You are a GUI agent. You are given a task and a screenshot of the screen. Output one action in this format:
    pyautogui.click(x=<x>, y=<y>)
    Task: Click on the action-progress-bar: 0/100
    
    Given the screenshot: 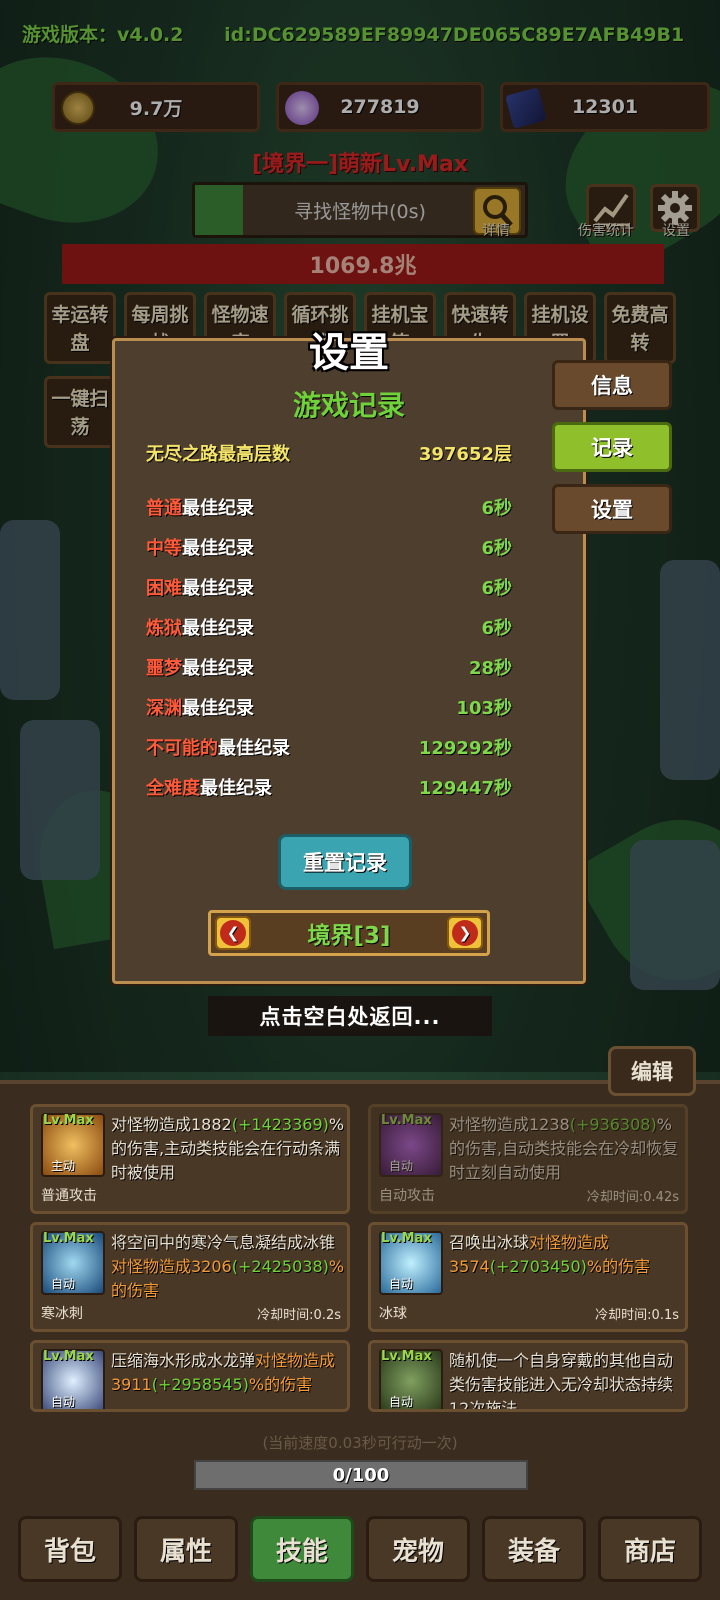 What is the action you would take?
    pyautogui.click(x=361, y=1475)
    